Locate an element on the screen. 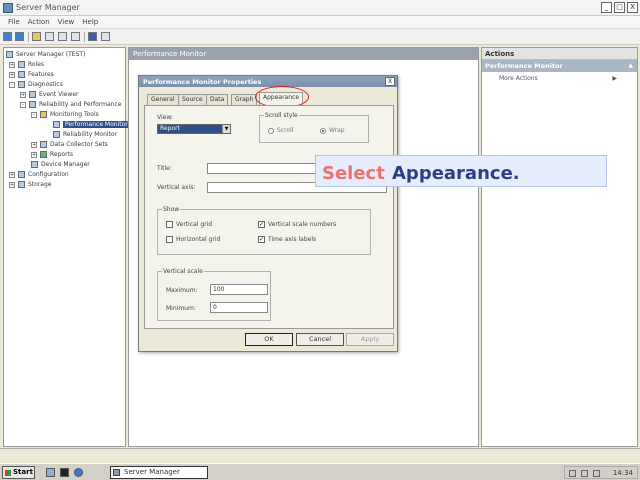  toolbar-separator is located at coordinates (84, 37).